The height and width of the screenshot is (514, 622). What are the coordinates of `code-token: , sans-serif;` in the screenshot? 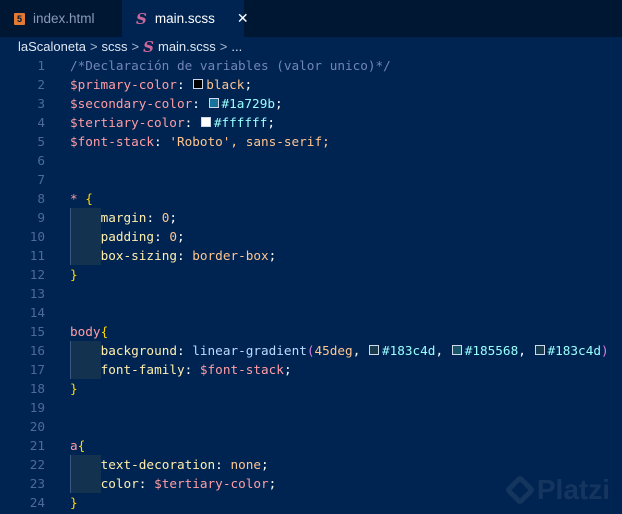 It's located at (280, 141).